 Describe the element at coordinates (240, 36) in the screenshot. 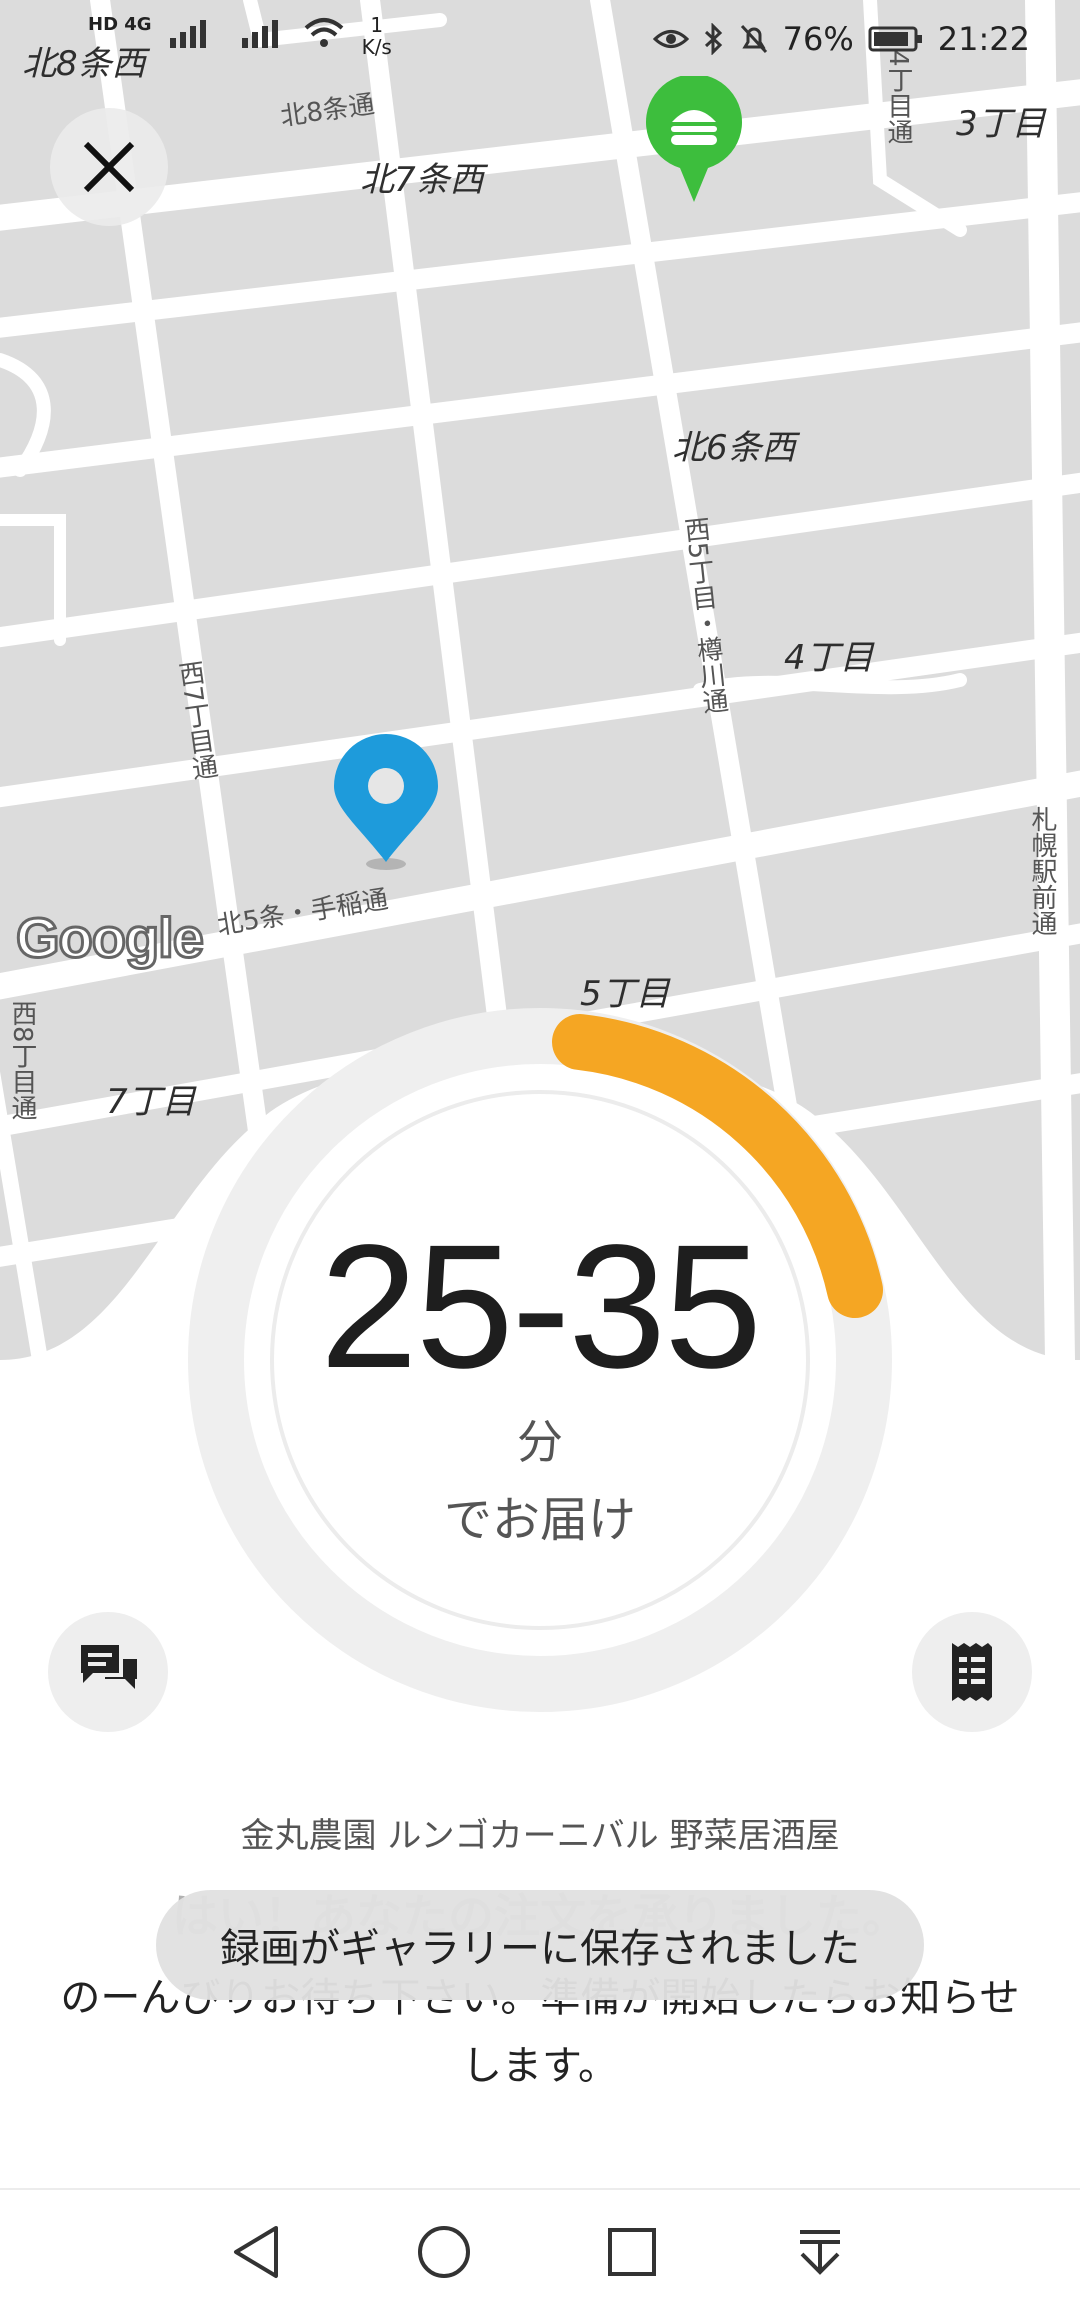

I see `status-left: HD 4G 1 K/s` at that location.